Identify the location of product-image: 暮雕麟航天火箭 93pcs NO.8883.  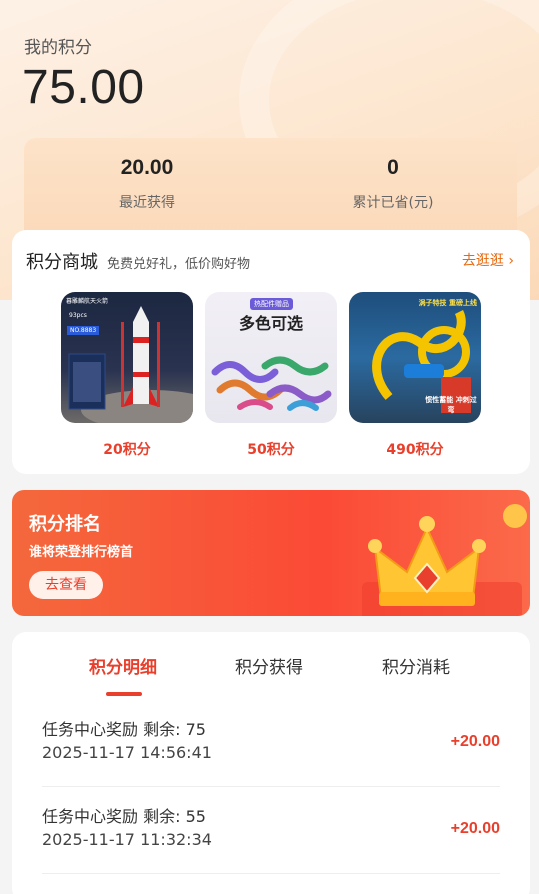
(127, 357).